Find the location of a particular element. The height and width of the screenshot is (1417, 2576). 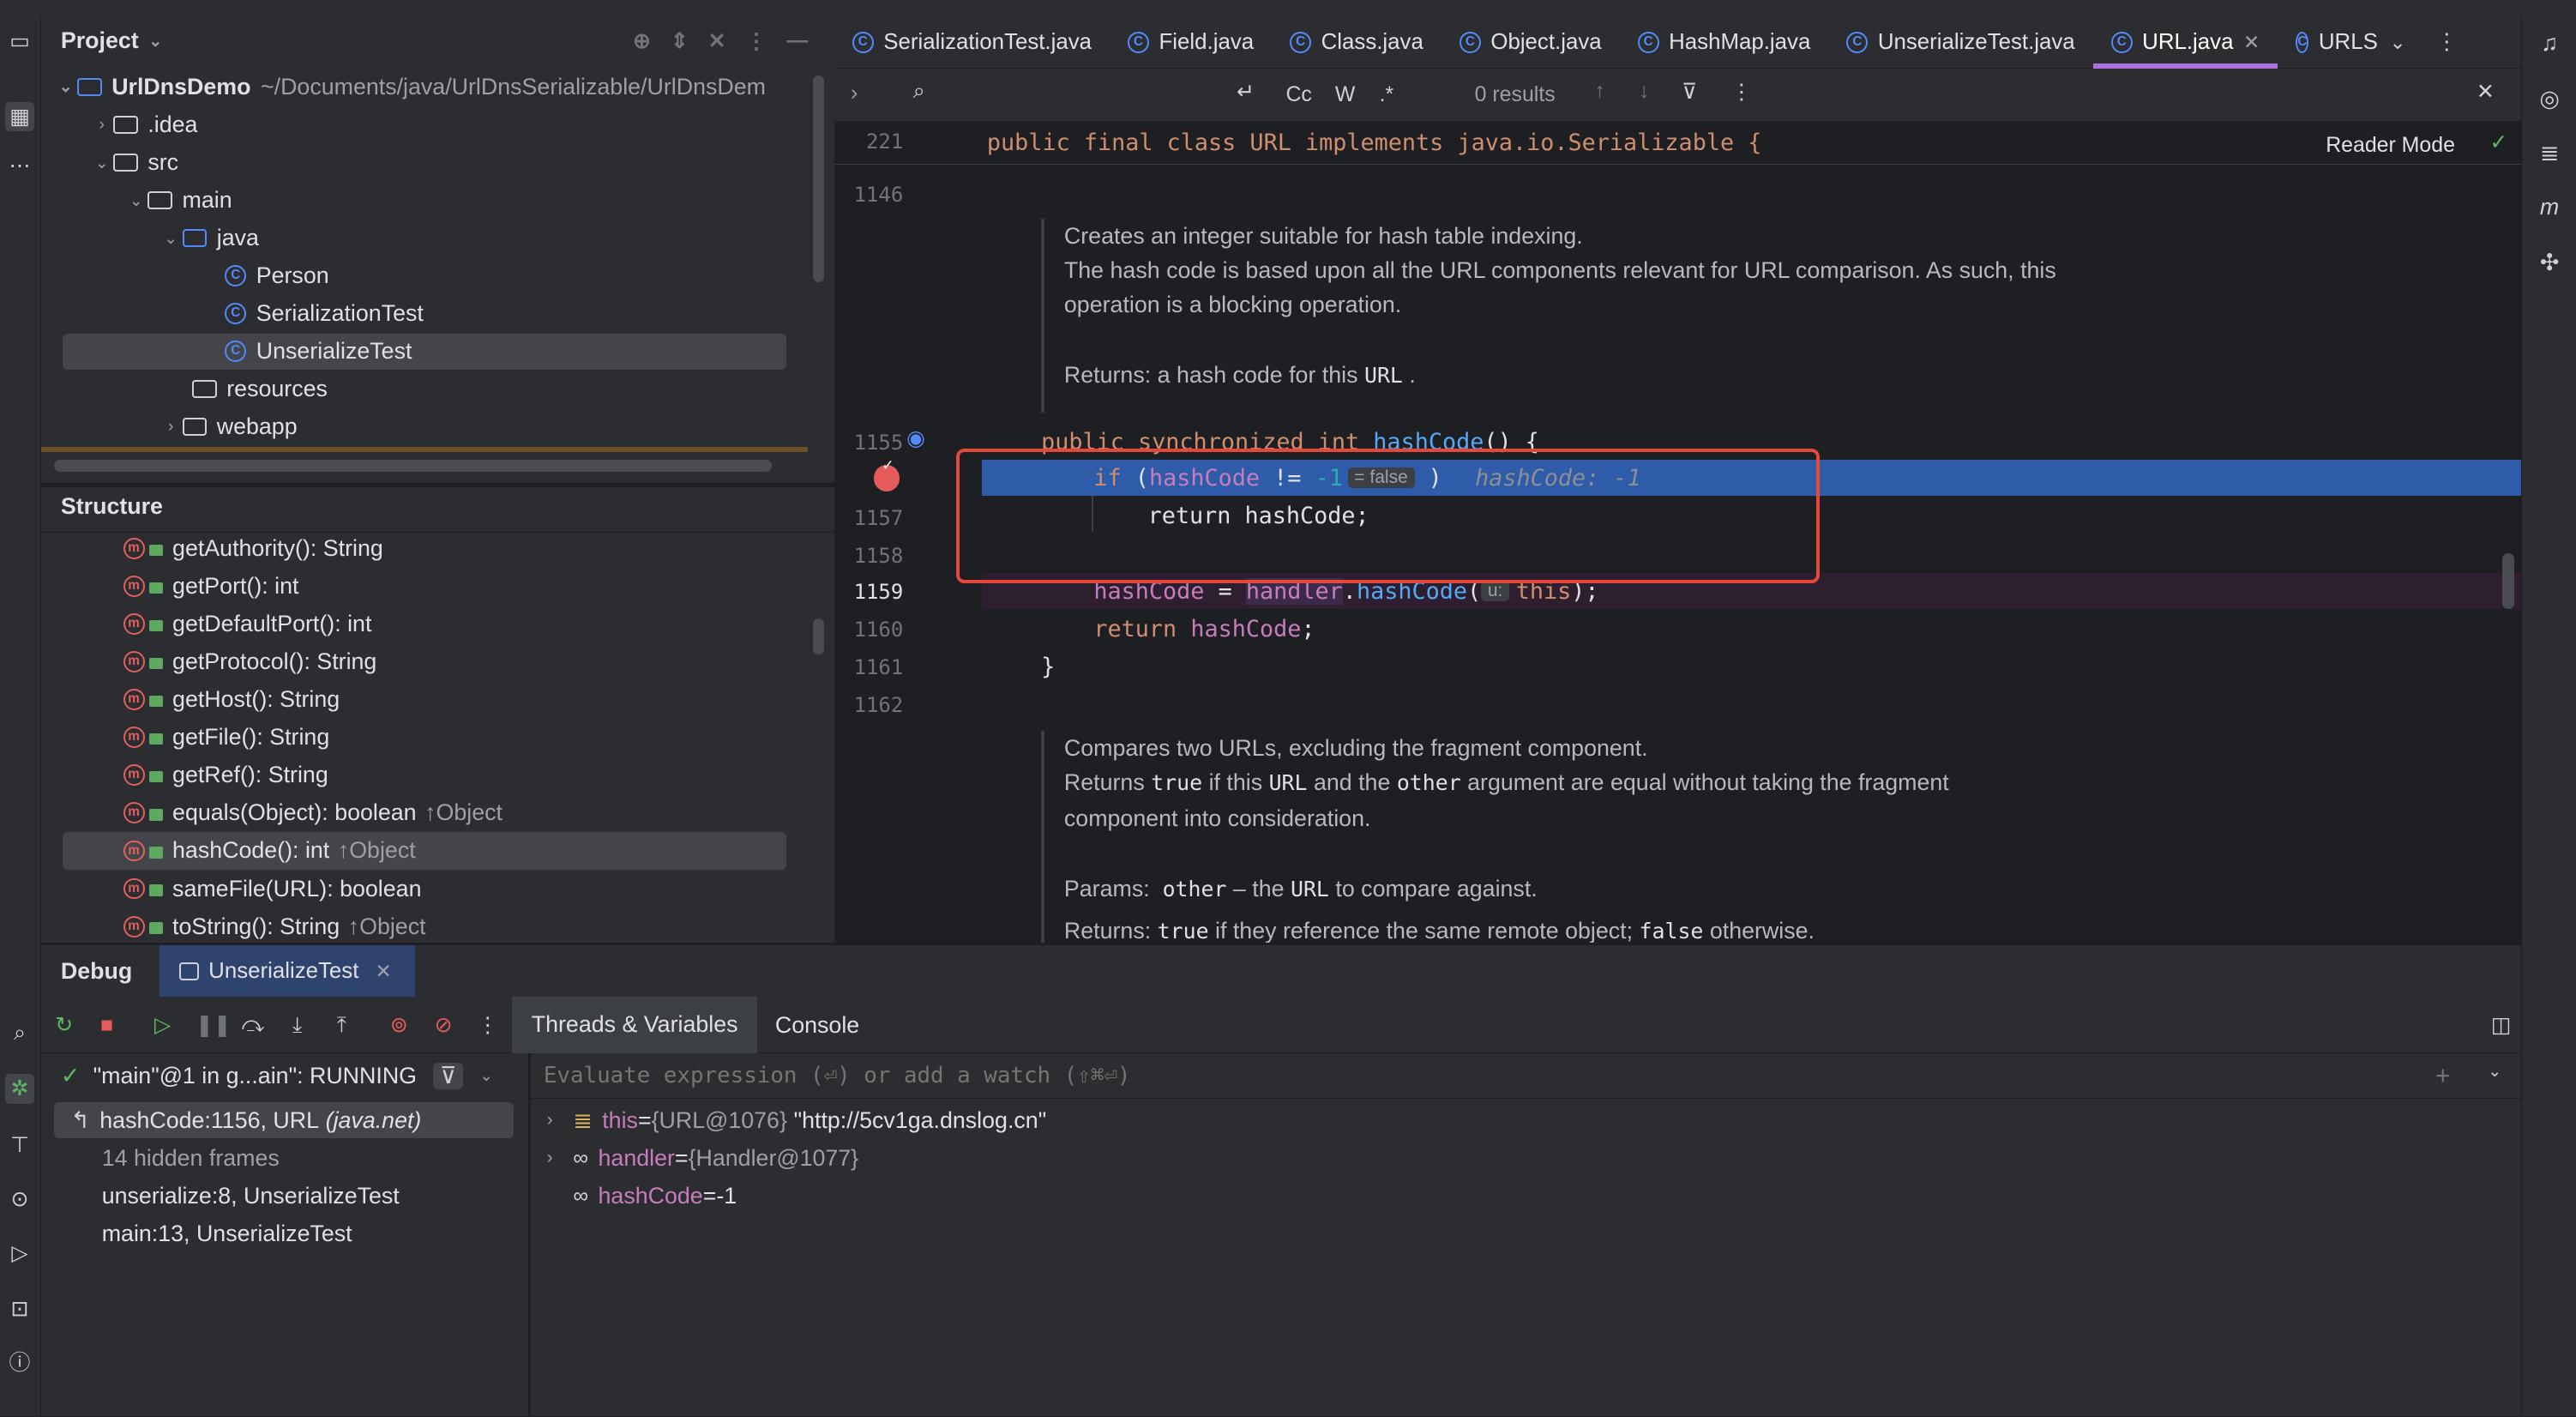

tree-item-java: ⌄ java is located at coordinates (209, 238).